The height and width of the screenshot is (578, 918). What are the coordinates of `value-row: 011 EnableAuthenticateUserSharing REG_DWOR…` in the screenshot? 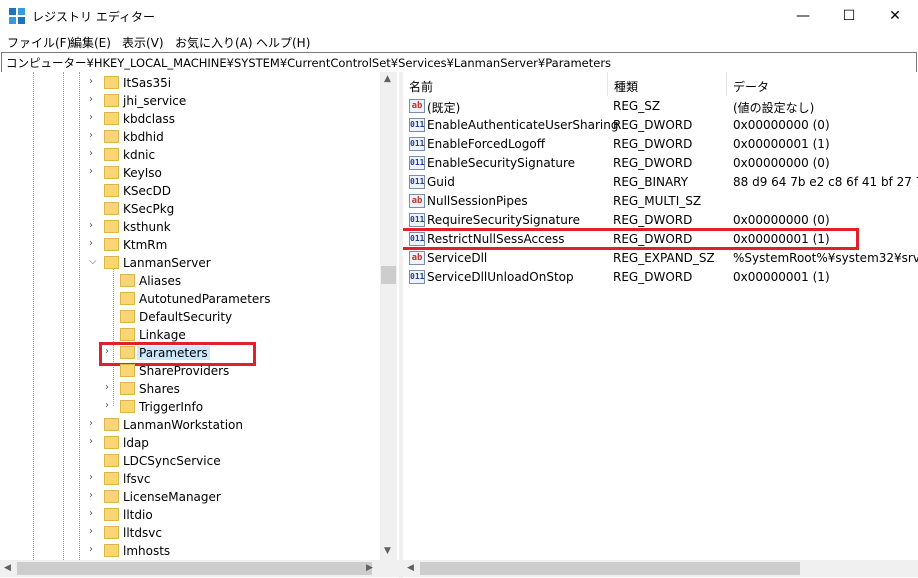 It's located at (660, 125).